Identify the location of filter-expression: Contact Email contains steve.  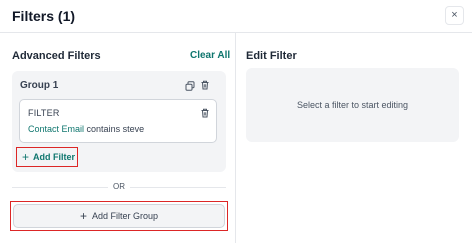
(86, 129).